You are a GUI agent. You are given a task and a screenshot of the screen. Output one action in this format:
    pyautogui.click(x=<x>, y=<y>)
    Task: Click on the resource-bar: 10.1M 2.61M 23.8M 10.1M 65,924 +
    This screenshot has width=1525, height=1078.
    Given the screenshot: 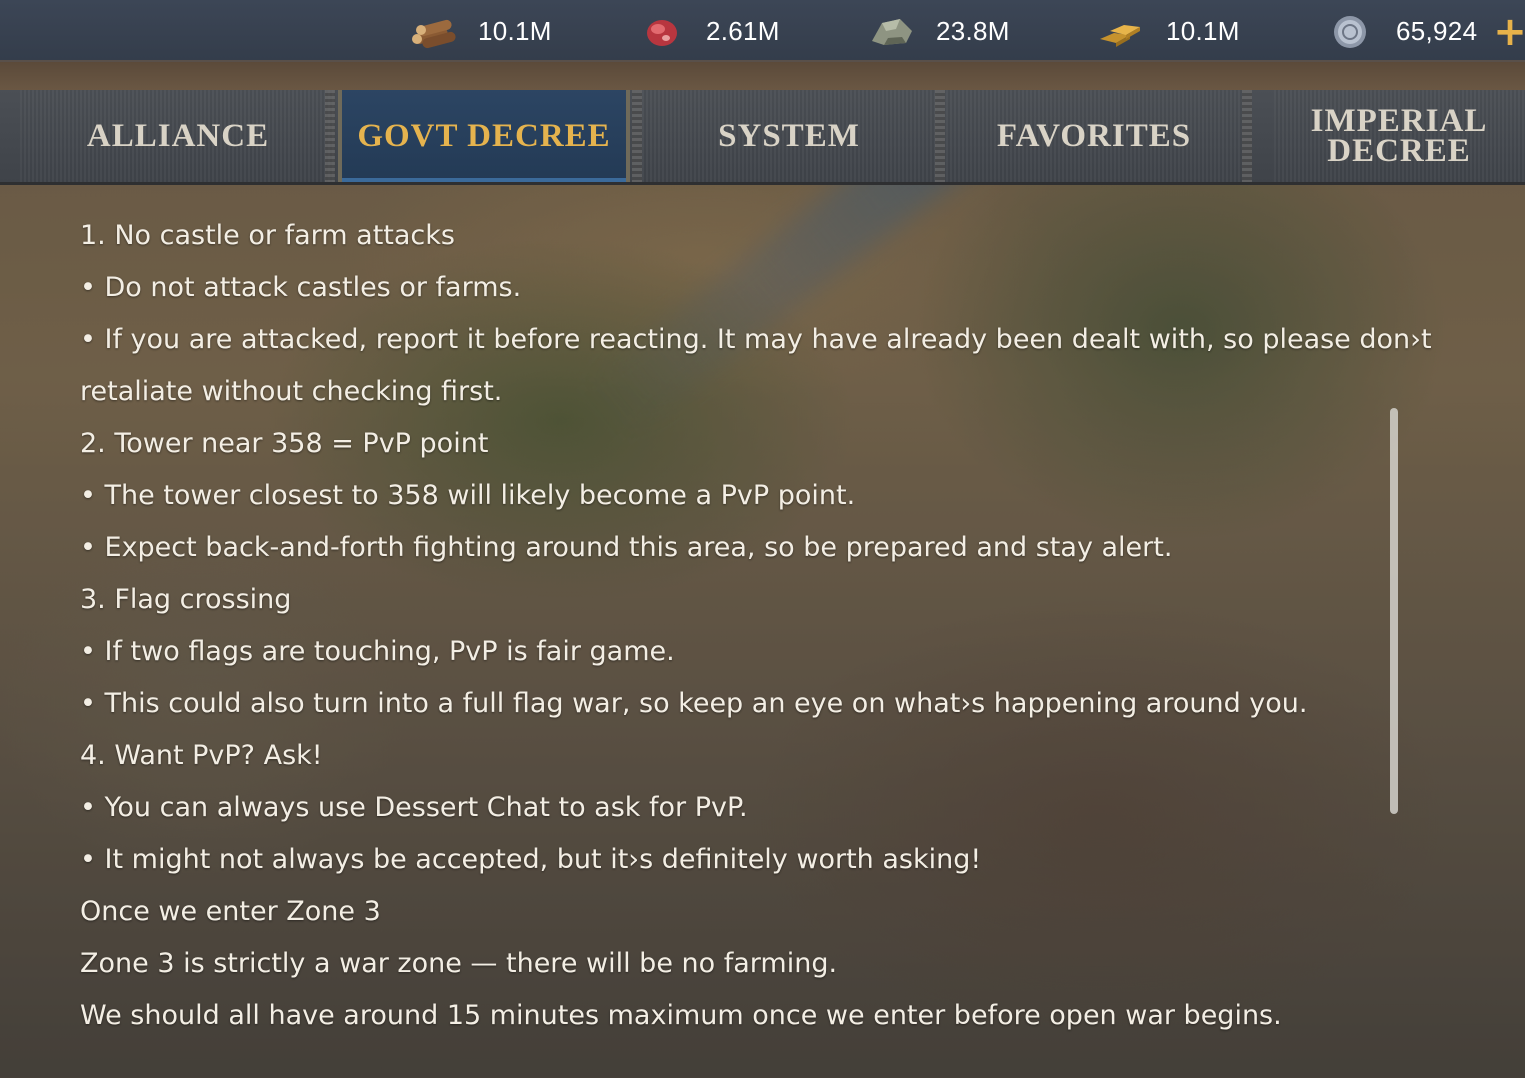 What is the action you would take?
    pyautogui.click(x=762, y=31)
    